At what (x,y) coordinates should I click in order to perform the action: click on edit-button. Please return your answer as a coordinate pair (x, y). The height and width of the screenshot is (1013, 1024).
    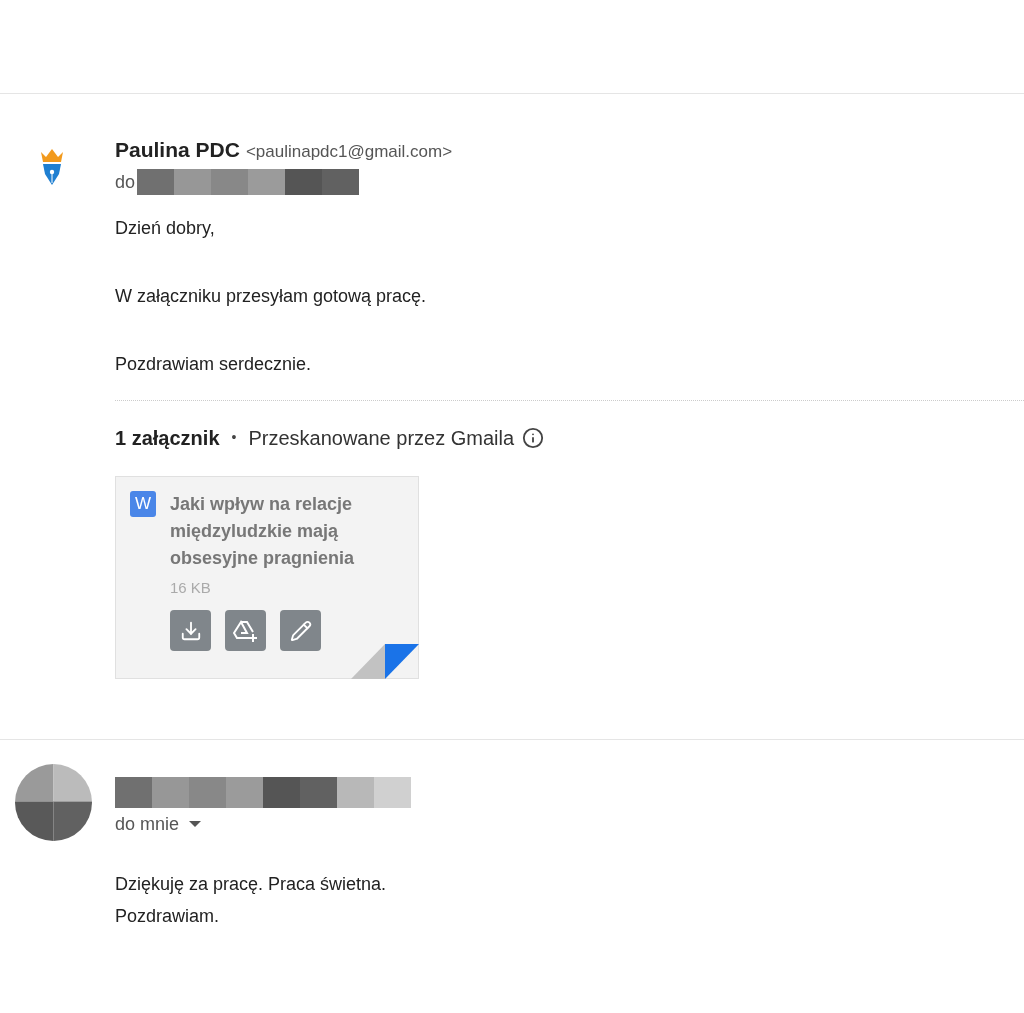
    Looking at the image, I should click on (300, 630).